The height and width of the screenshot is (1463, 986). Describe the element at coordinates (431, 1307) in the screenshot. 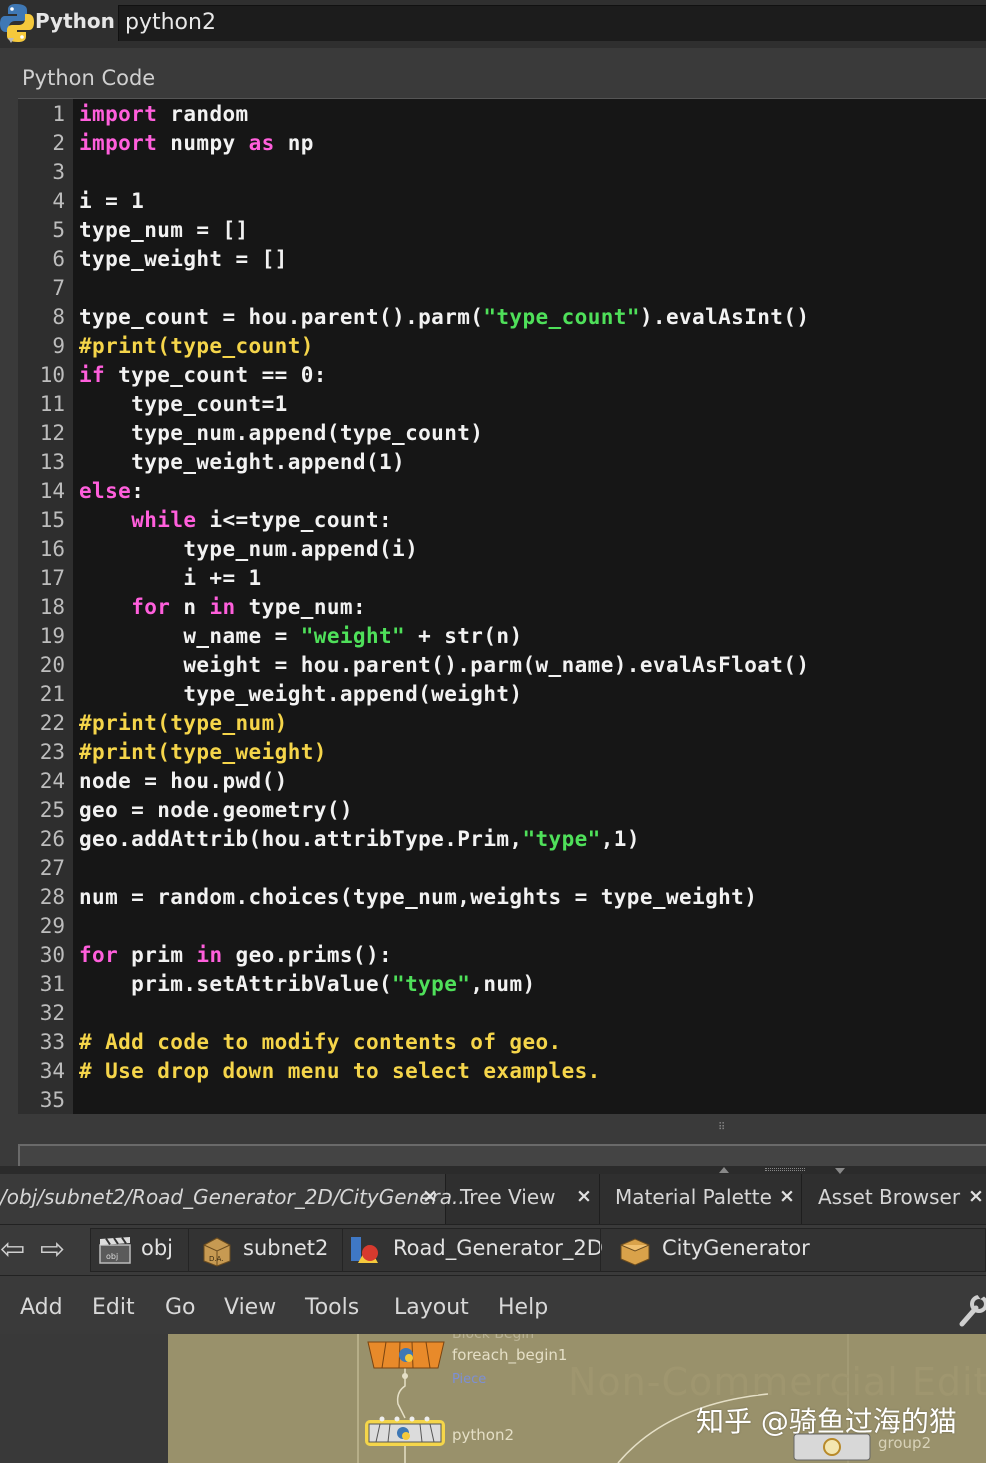

I see `menu-layout: Layout` at that location.